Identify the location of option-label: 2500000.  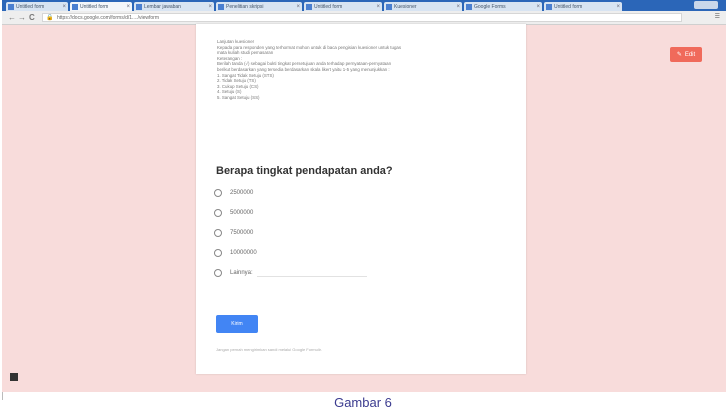
(242, 193).